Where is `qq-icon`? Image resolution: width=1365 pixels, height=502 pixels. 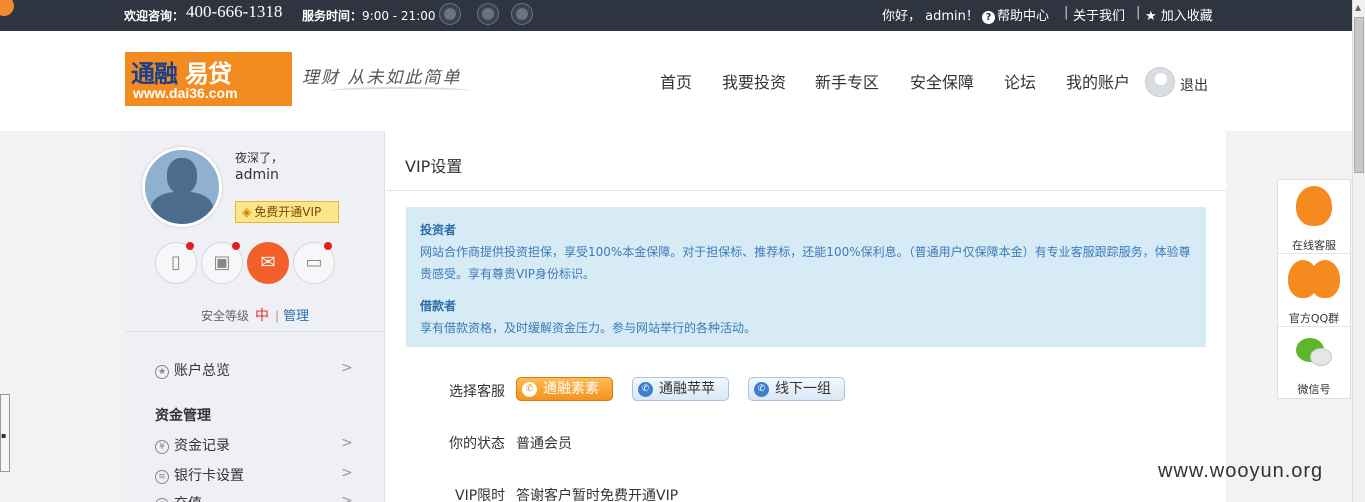
qq-icon is located at coordinates (522, 14).